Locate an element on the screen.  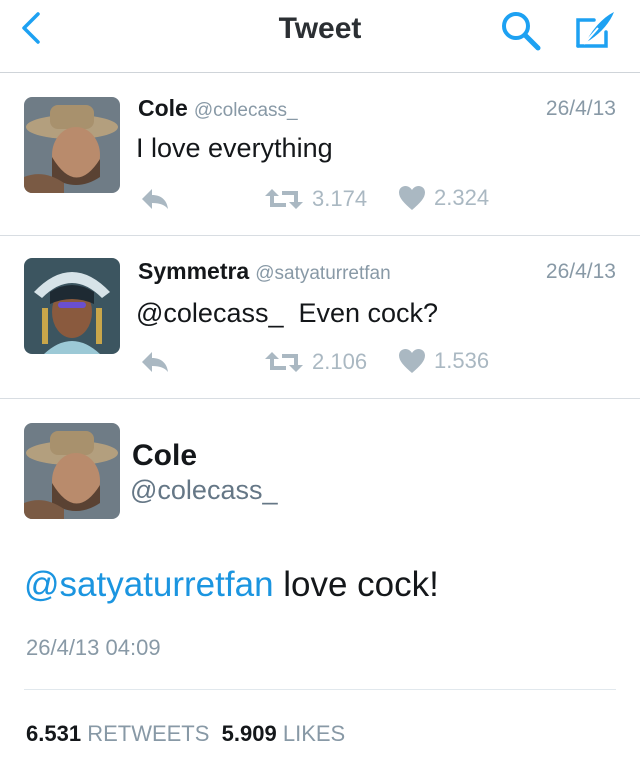
like-button: 2.324 is located at coordinates (443, 198).